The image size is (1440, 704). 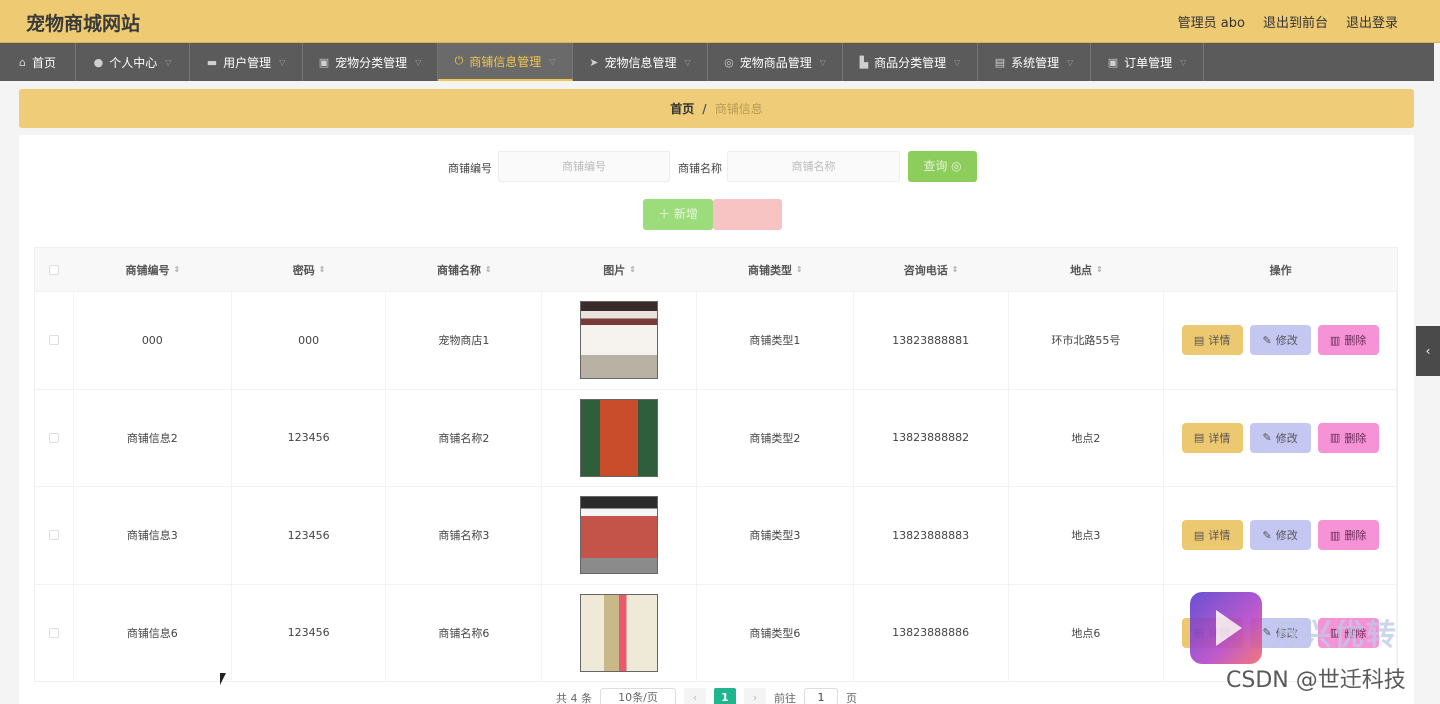 I want to click on nav-item-label: 个人中心, so click(x=133, y=62).